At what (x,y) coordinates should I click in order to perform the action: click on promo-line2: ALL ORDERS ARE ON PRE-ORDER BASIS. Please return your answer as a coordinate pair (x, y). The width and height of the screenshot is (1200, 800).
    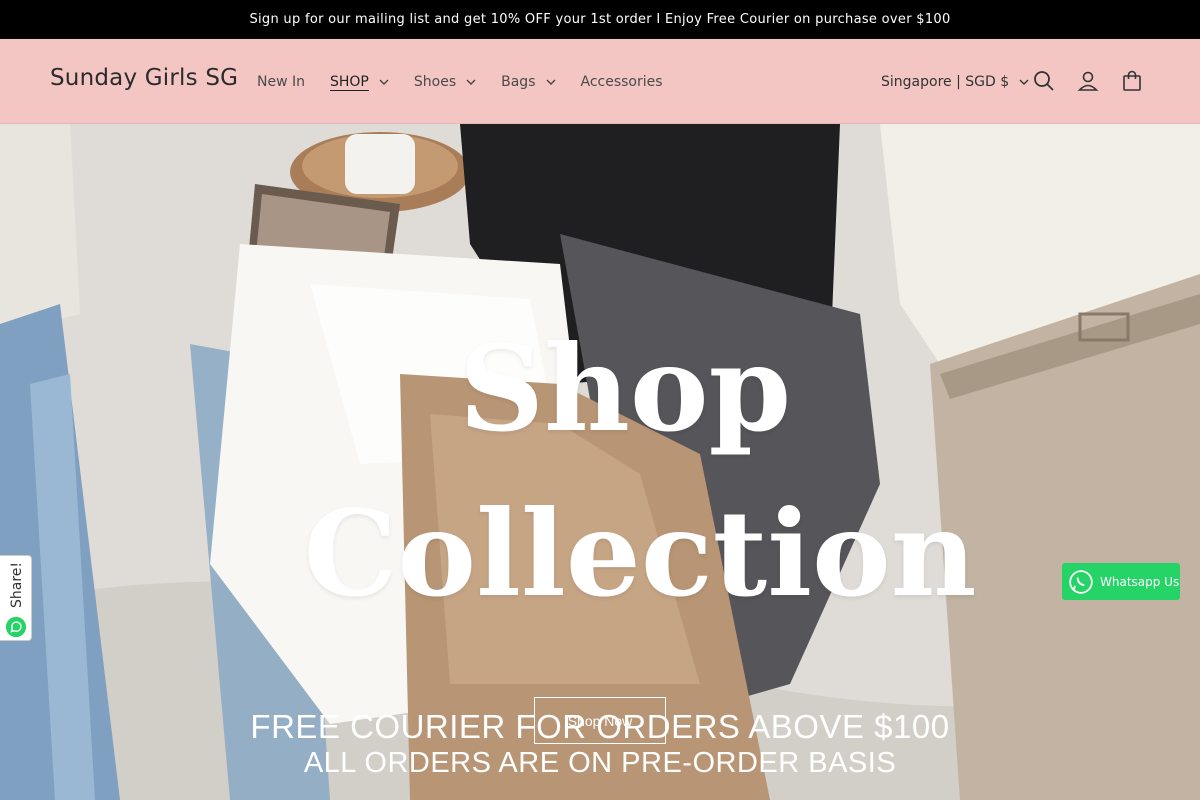
    Looking at the image, I should click on (600, 763).